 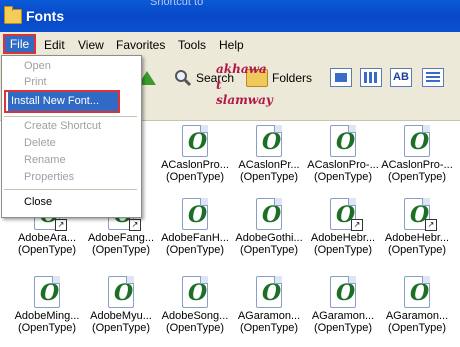 What do you see at coordinates (91, 45) in the screenshot?
I see `menu-view: View` at bounding box center [91, 45].